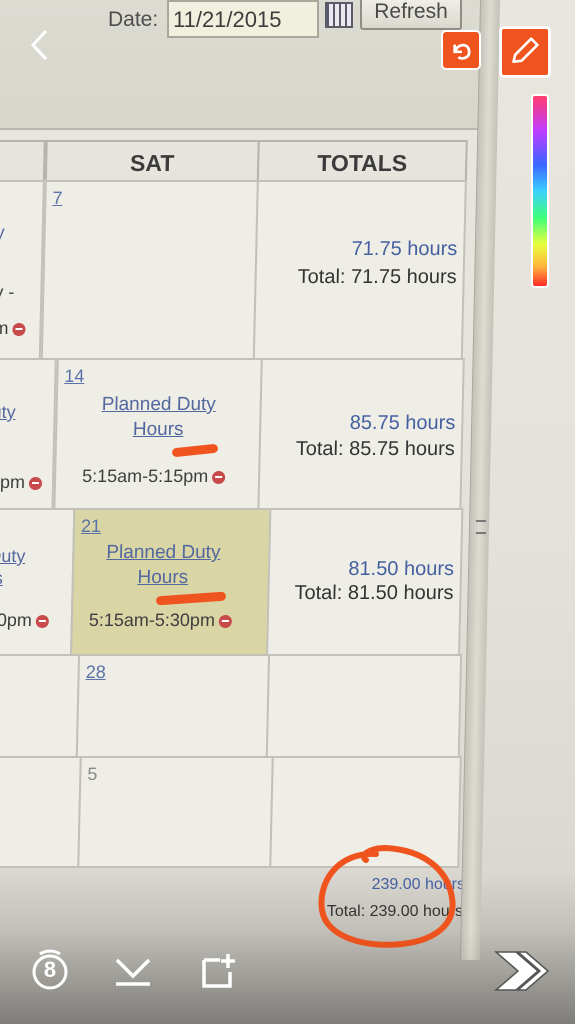  What do you see at coordinates (377, 277) in the screenshot?
I see `week-total: Total: 71.75 hours` at bounding box center [377, 277].